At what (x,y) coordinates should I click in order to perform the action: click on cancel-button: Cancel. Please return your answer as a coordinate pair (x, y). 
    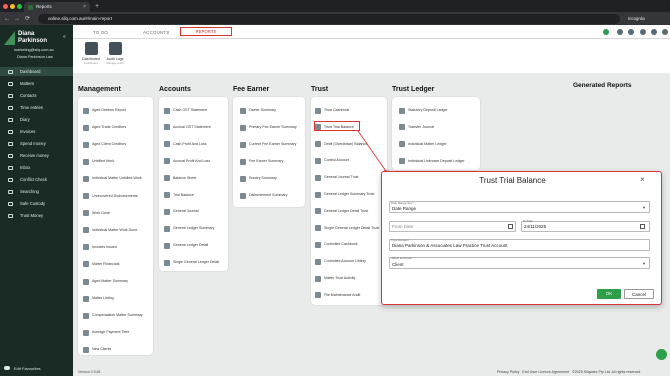
    Looking at the image, I should click on (639, 294).